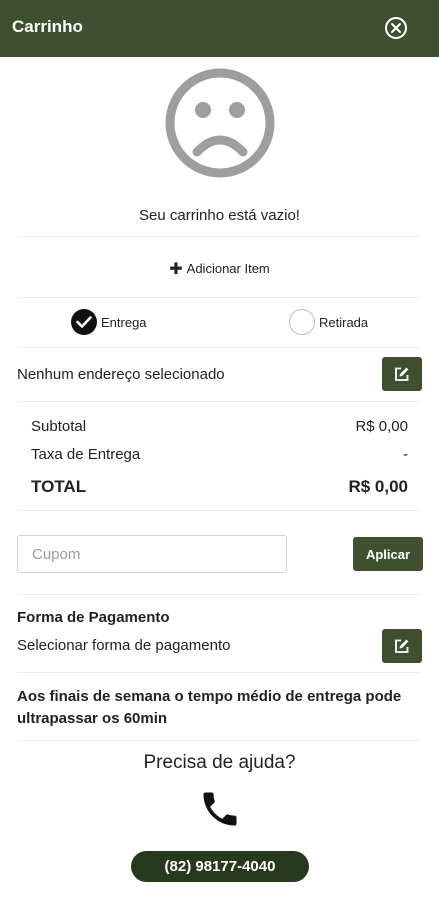 The width and height of the screenshot is (439, 900). Describe the element at coordinates (84, 322) in the screenshot. I see `check-icon` at that location.